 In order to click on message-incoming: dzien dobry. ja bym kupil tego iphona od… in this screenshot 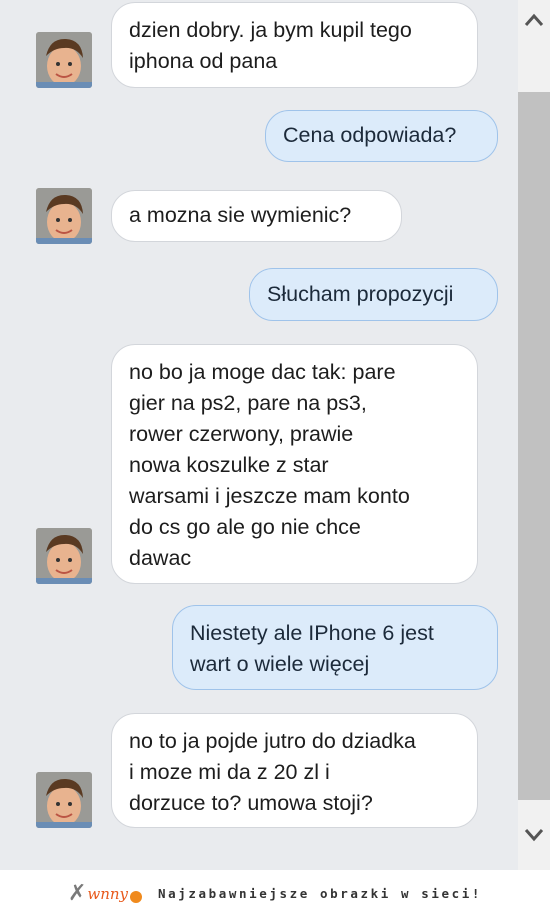, I will do `click(294, 45)`.